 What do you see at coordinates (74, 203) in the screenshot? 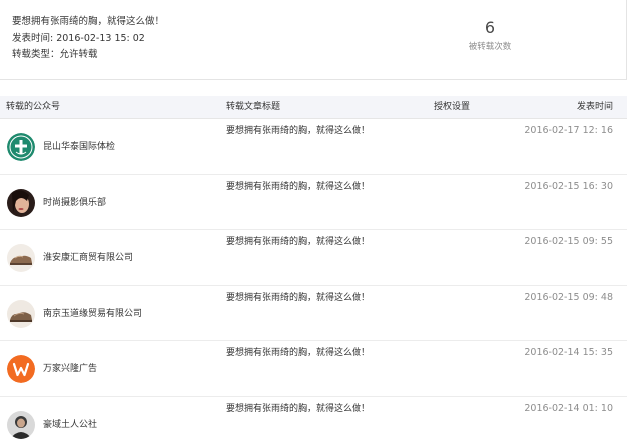
I see `account-name: 时尚摄影俱乐部` at bounding box center [74, 203].